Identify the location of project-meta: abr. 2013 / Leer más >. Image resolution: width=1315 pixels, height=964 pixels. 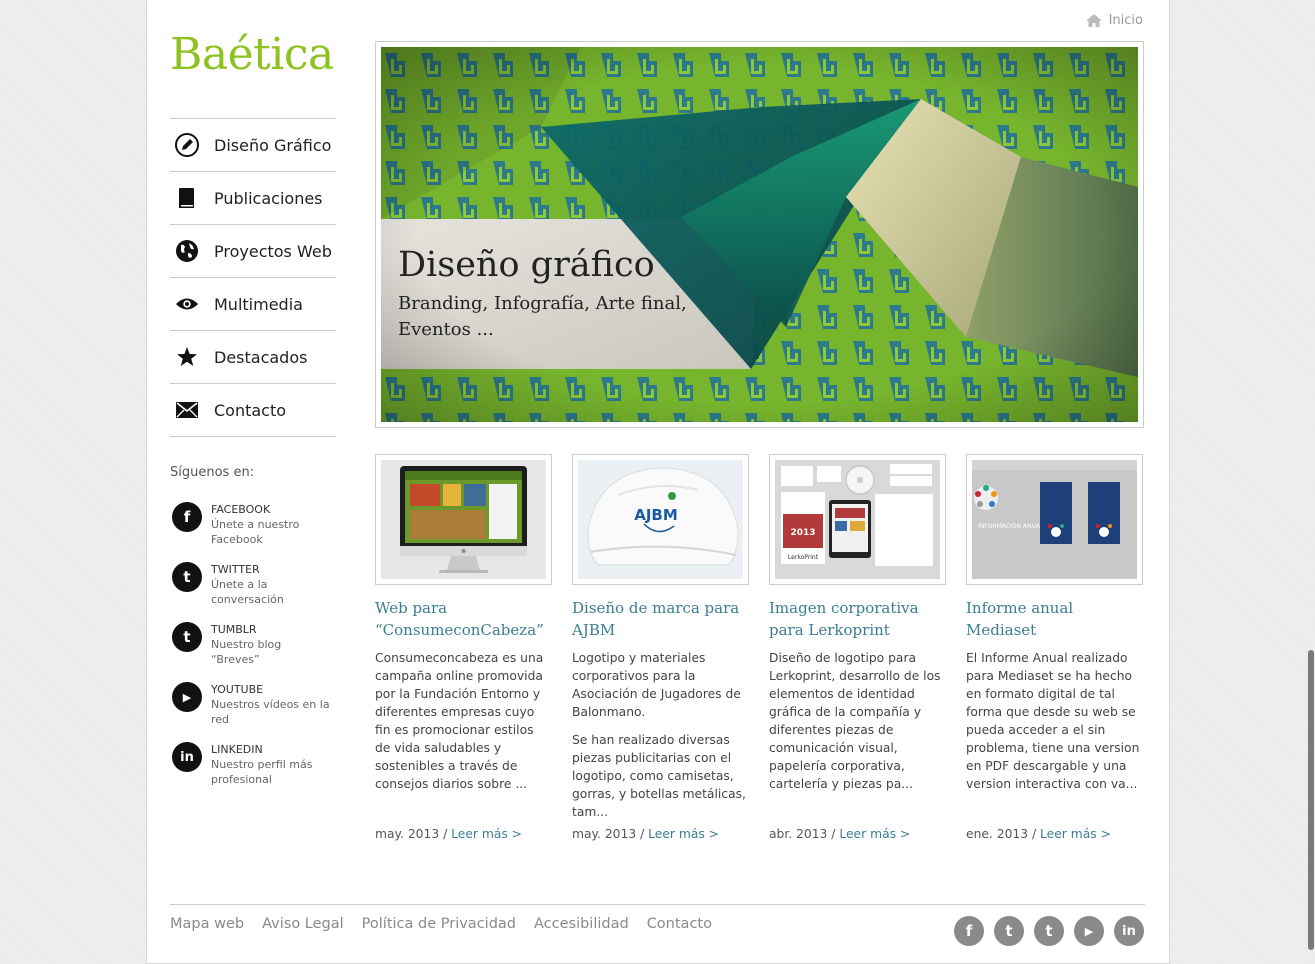
(840, 834).